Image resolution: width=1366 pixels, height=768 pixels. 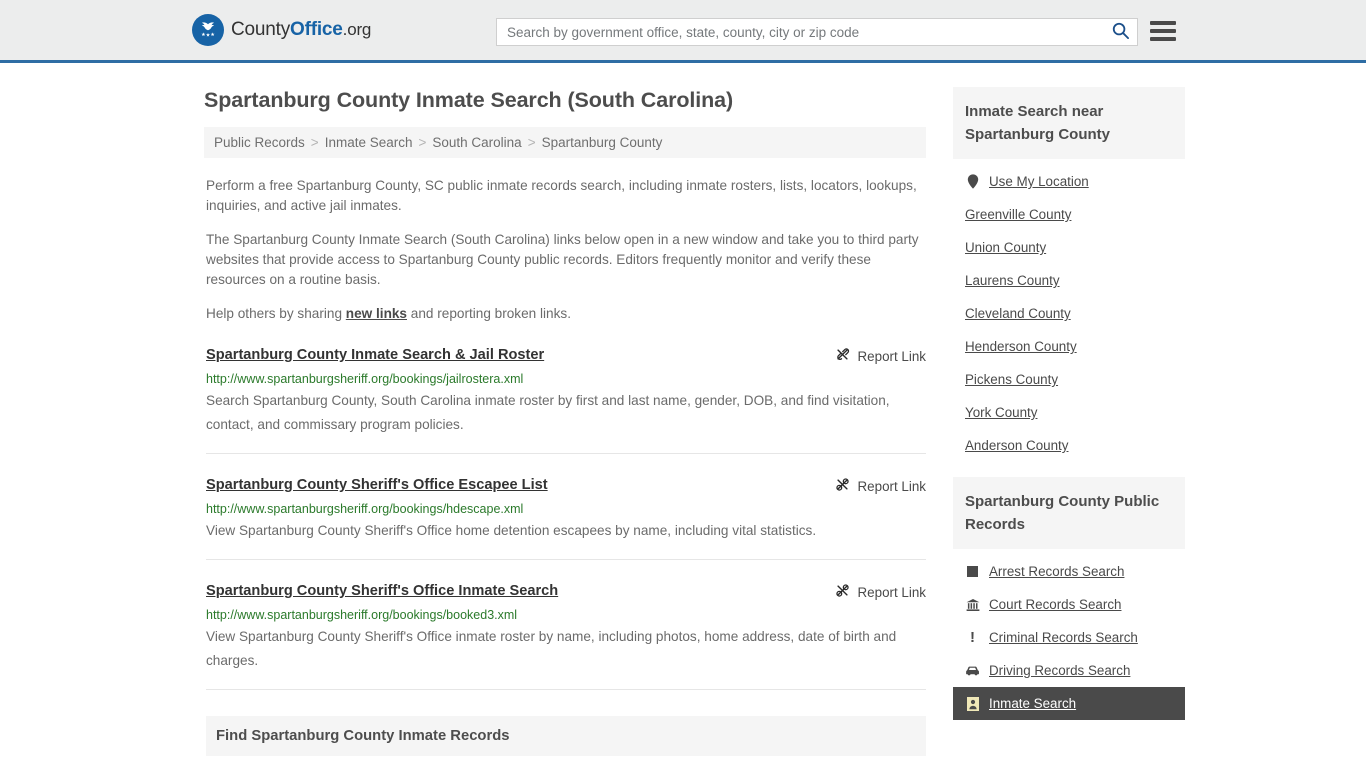 I want to click on sidebar-item-cleveland-county: Cleveland County, so click(x=1069, y=313).